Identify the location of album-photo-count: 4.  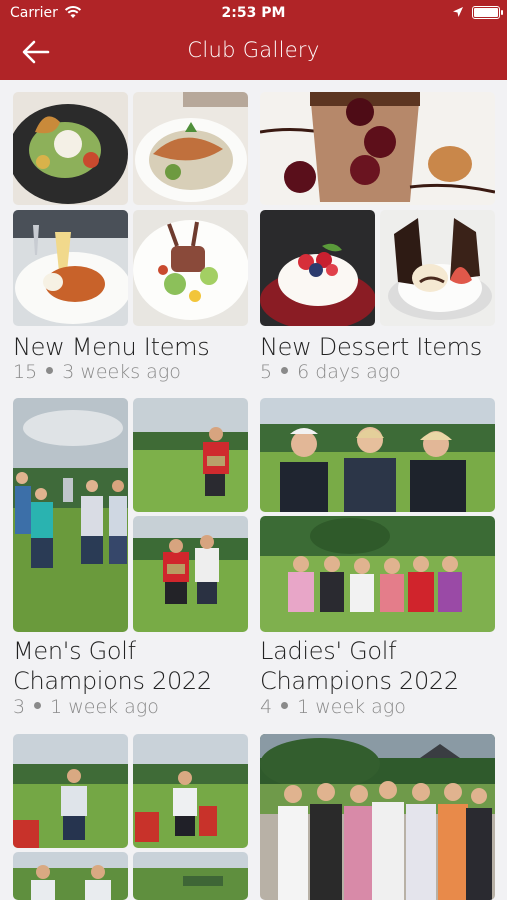
(266, 707).